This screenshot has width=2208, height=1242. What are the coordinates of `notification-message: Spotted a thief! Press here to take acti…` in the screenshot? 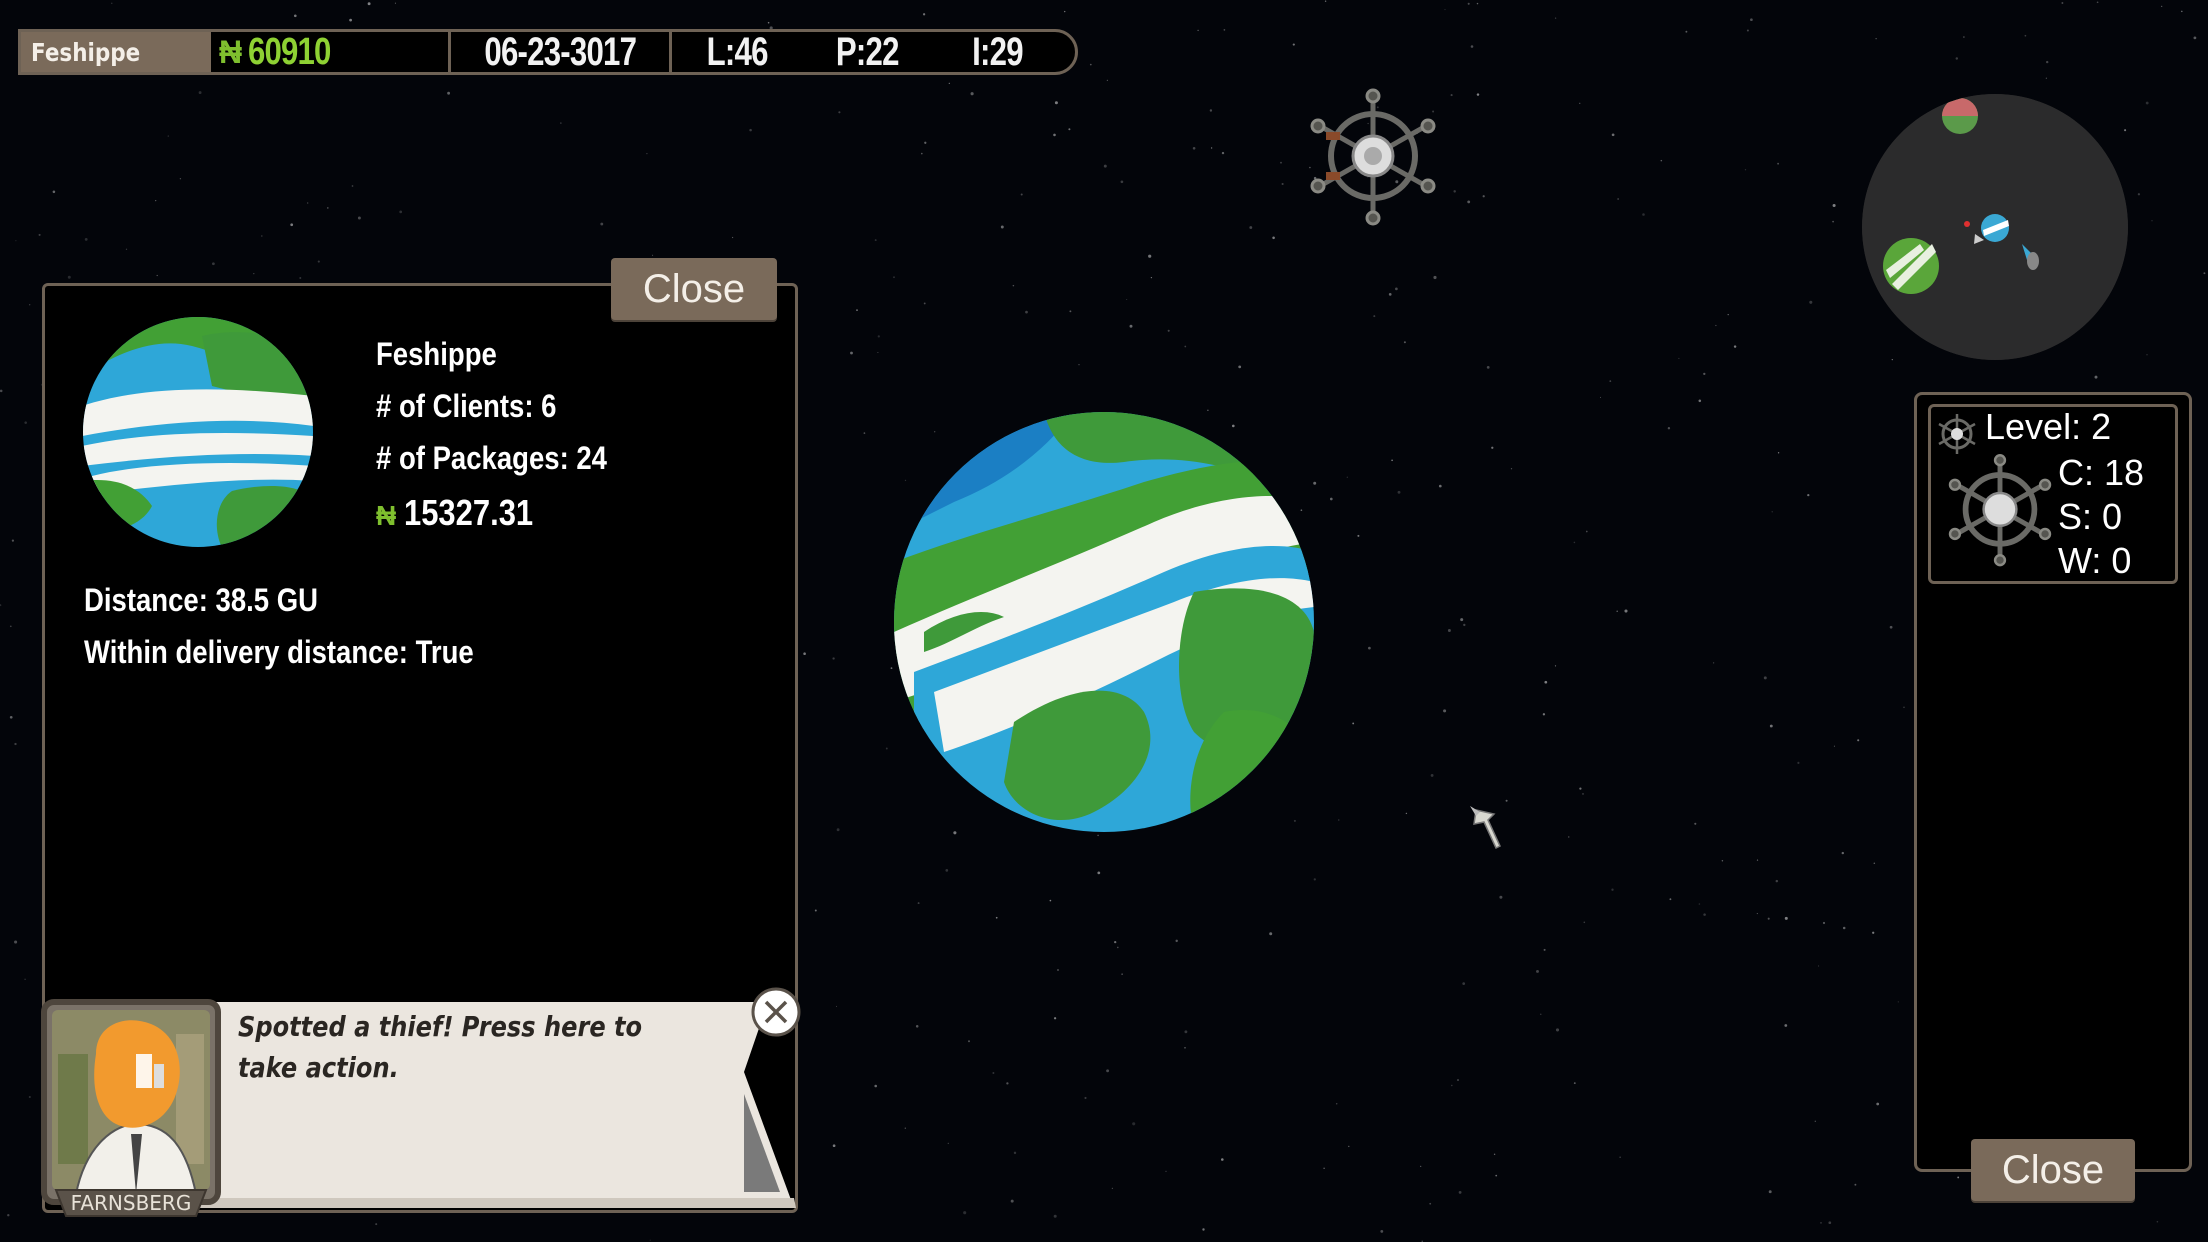 It's located at (473, 1047).